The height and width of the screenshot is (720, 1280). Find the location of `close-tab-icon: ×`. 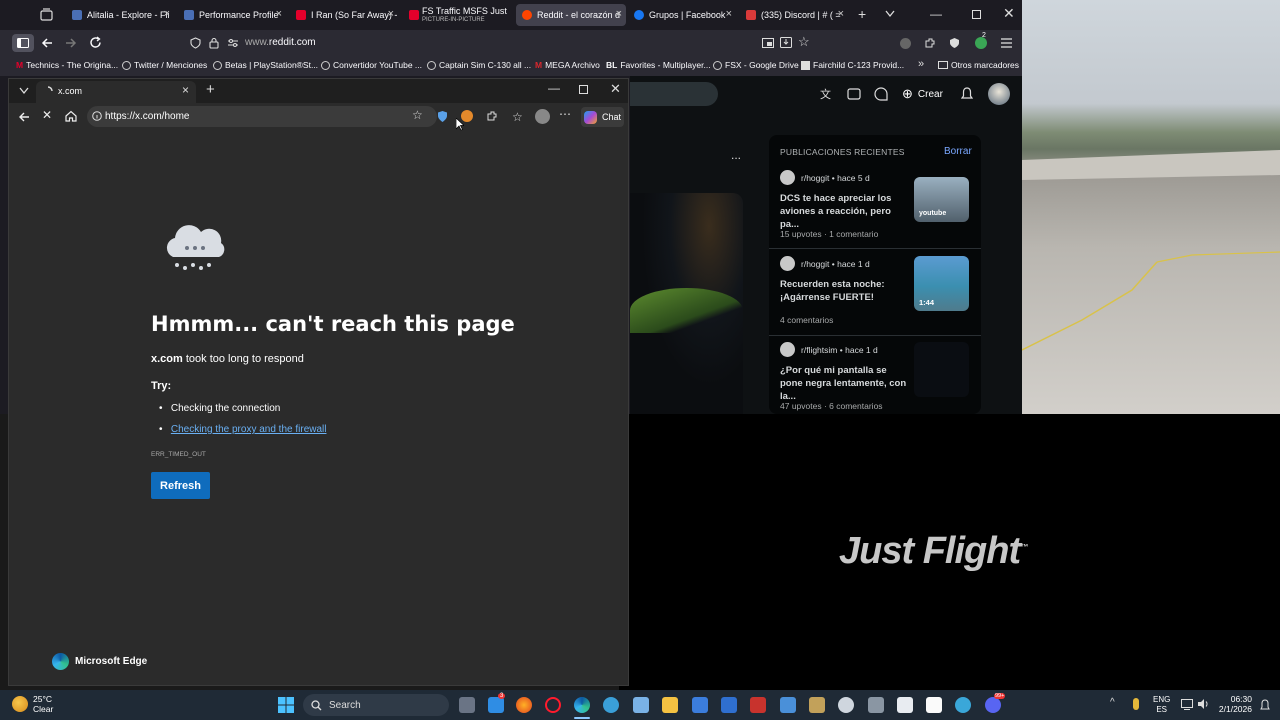

close-tab-icon: × is located at coordinates (185, 90).